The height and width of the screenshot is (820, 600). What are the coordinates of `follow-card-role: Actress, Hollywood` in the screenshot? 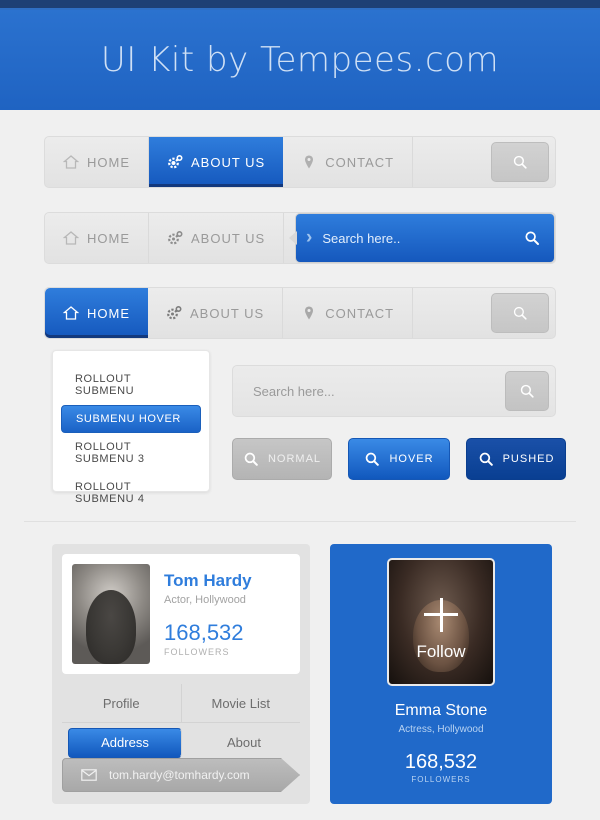 It's located at (441, 729).